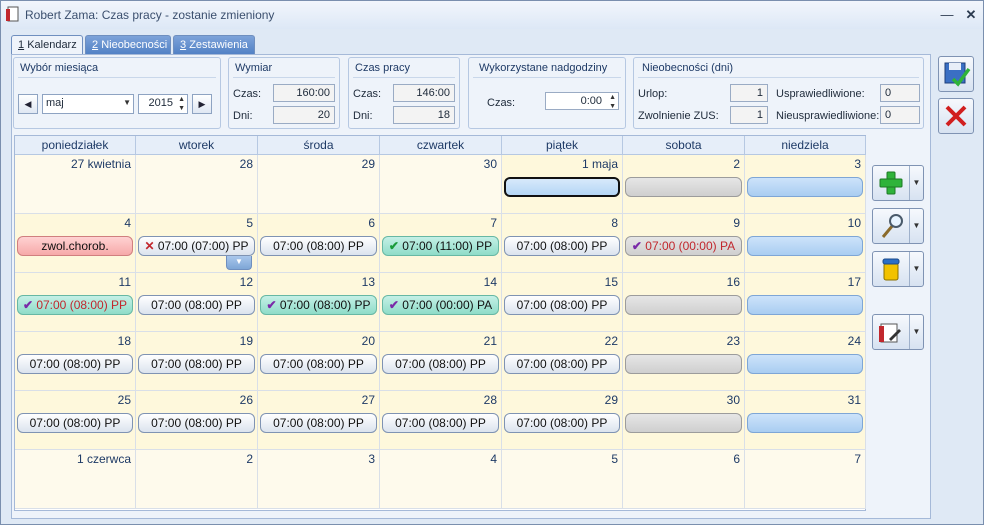 This screenshot has height=525, width=984. What do you see at coordinates (562, 479) in the screenshot?
I see `calendar-day-cell: 5` at bounding box center [562, 479].